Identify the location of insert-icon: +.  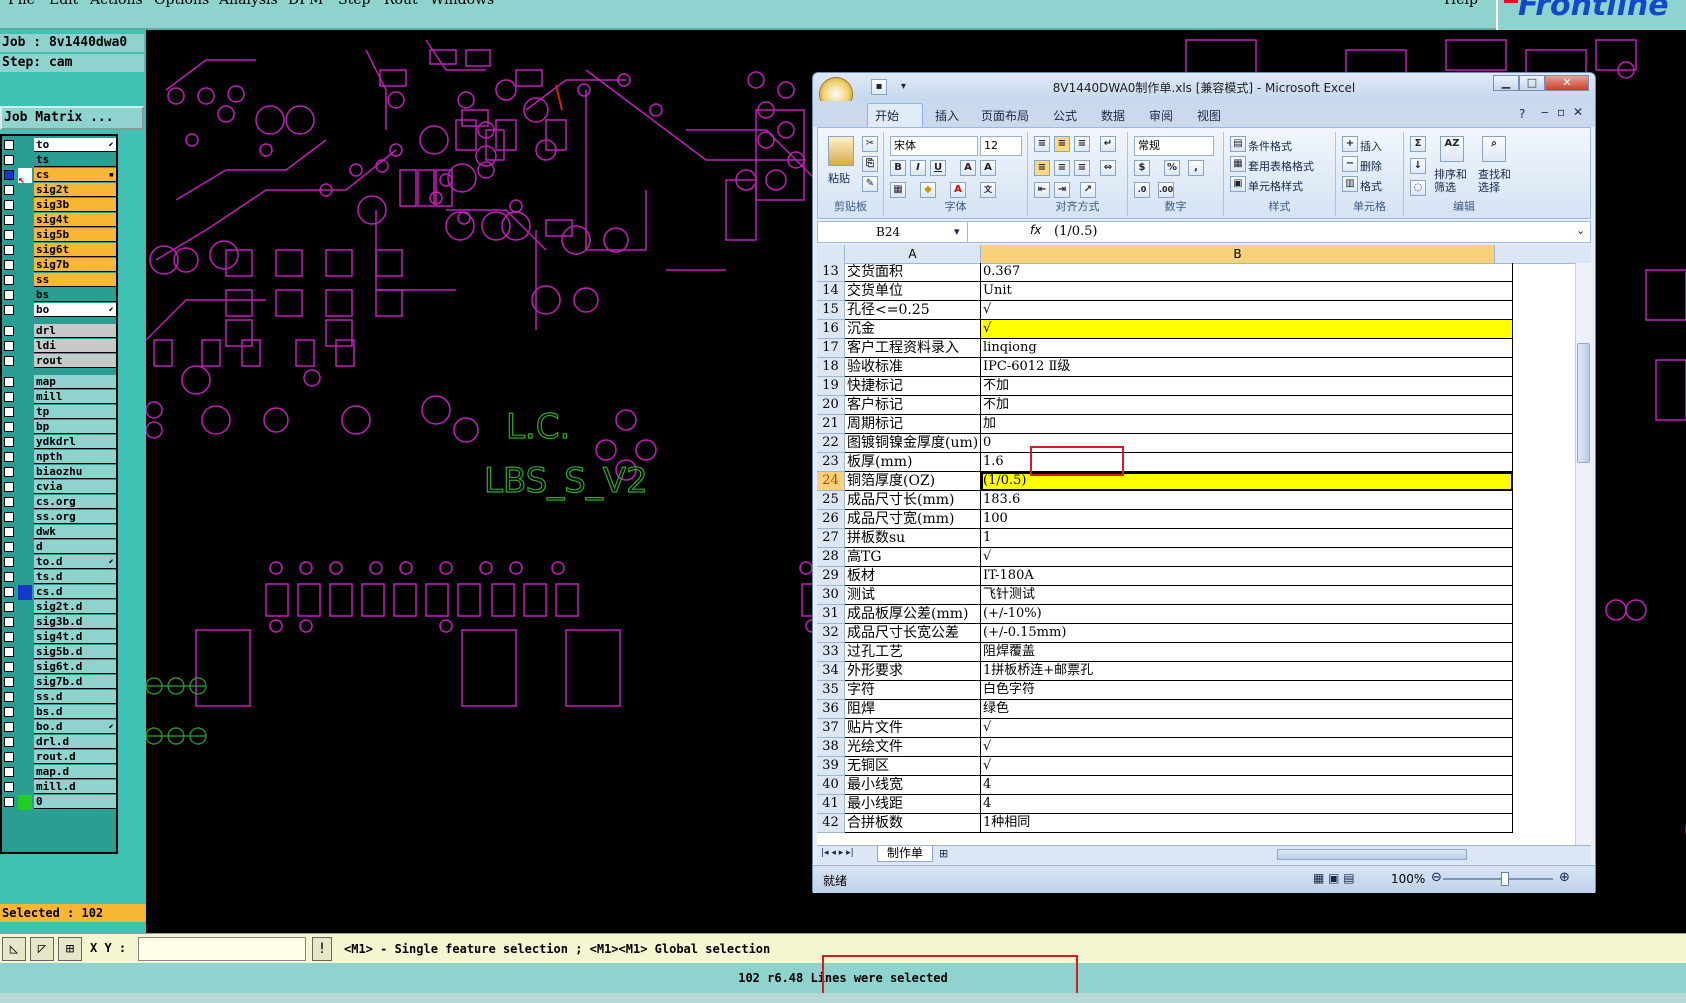
(1350, 144).